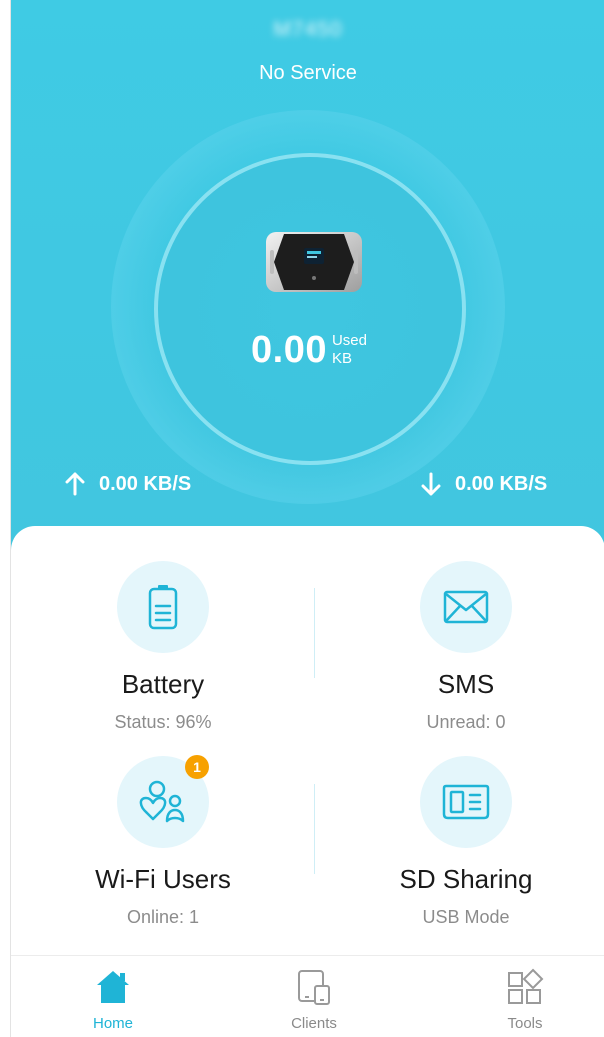  What do you see at coordinates (466, 917) in the screenshot?
I see `sd-sharing-status: USB Mode` at bounding box center [466, 917].